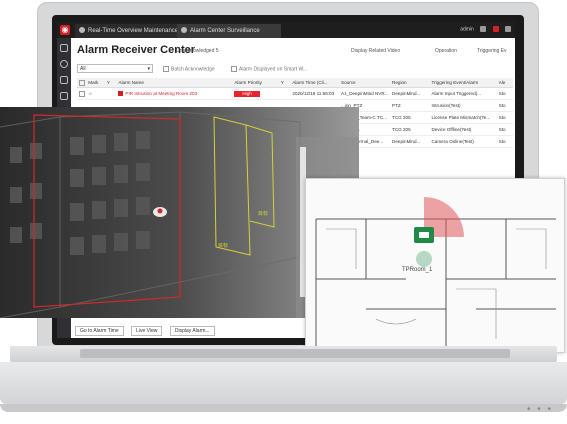  I want to click on priority-badge: High, so click(247, 93).